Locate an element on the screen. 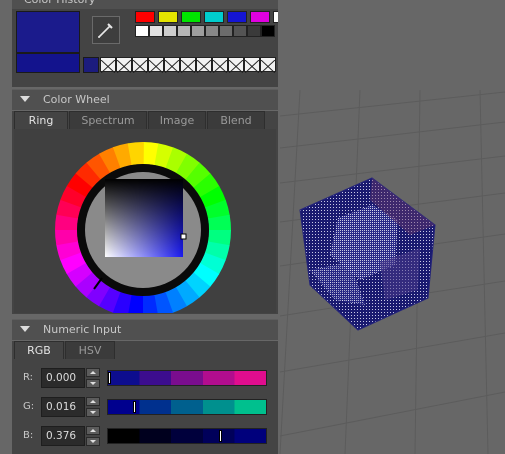  eyedropper-icon is located at coordinates (105, 30).